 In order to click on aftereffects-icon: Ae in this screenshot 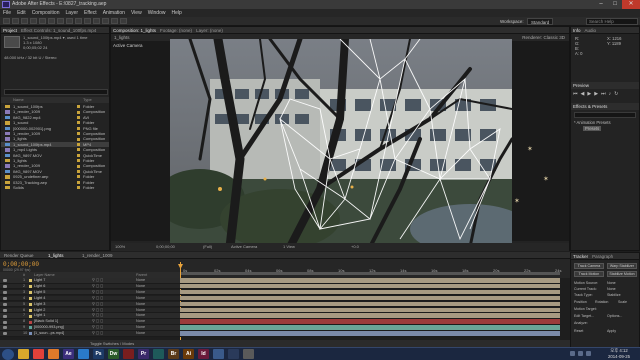, I will do `click(68, 353)`.